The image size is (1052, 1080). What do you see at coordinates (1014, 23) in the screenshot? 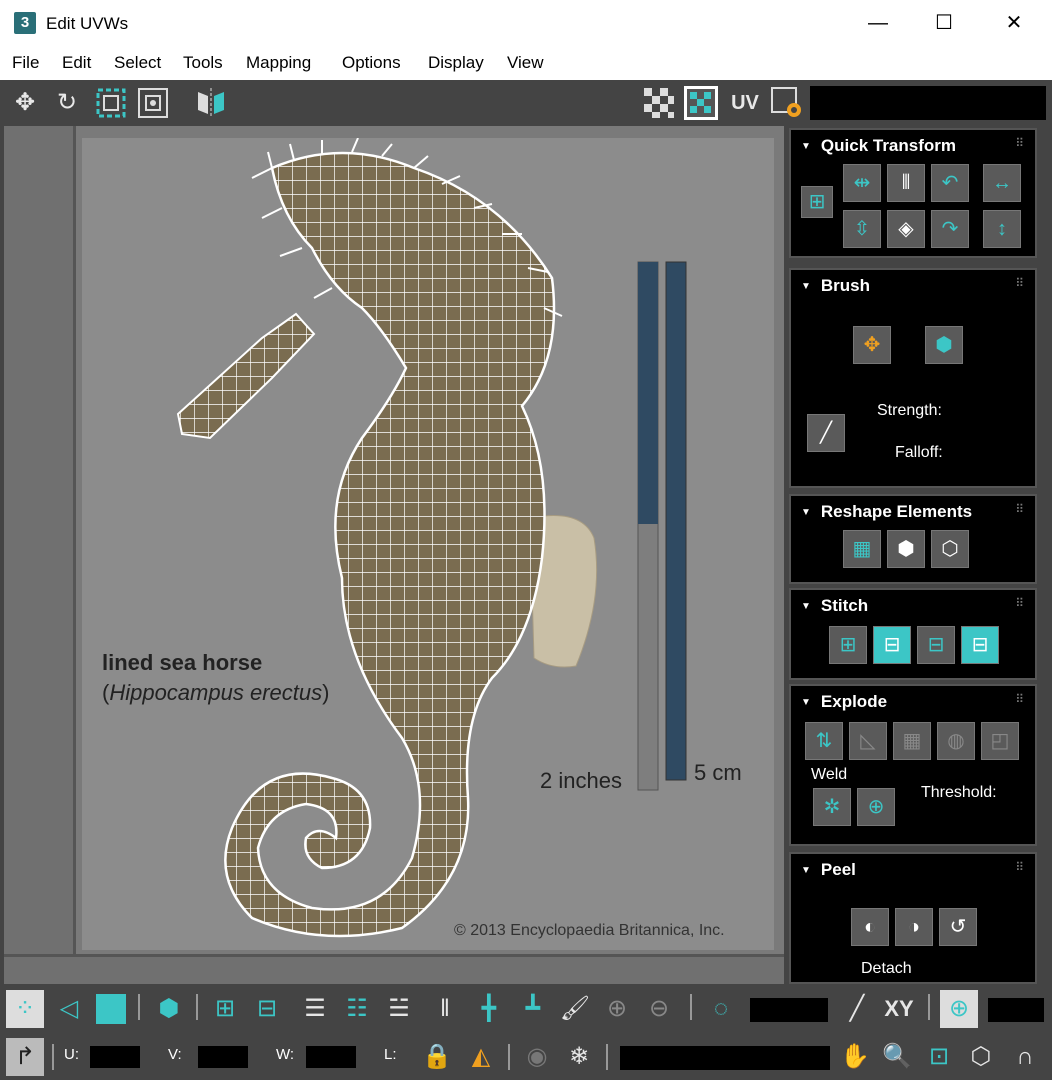
I see `close-button: ✕` at bounding box center [1014, 23].